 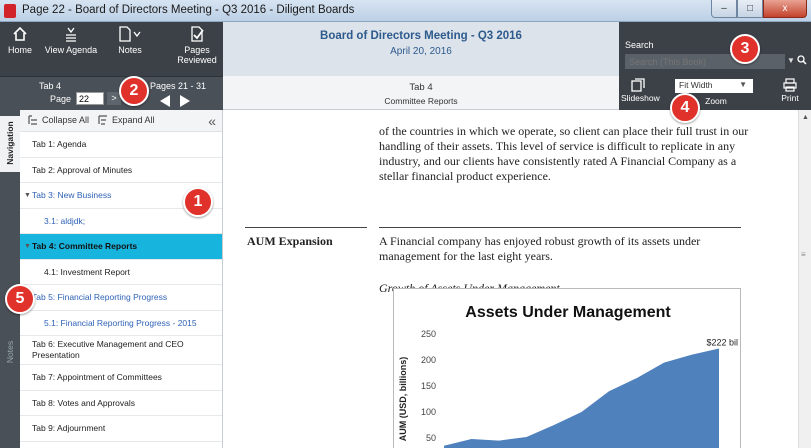 What do you see at coordinates (722, 343) in the screenshot?
I see `chart-annotation: $222 bil` at bounding box center [722, 343].